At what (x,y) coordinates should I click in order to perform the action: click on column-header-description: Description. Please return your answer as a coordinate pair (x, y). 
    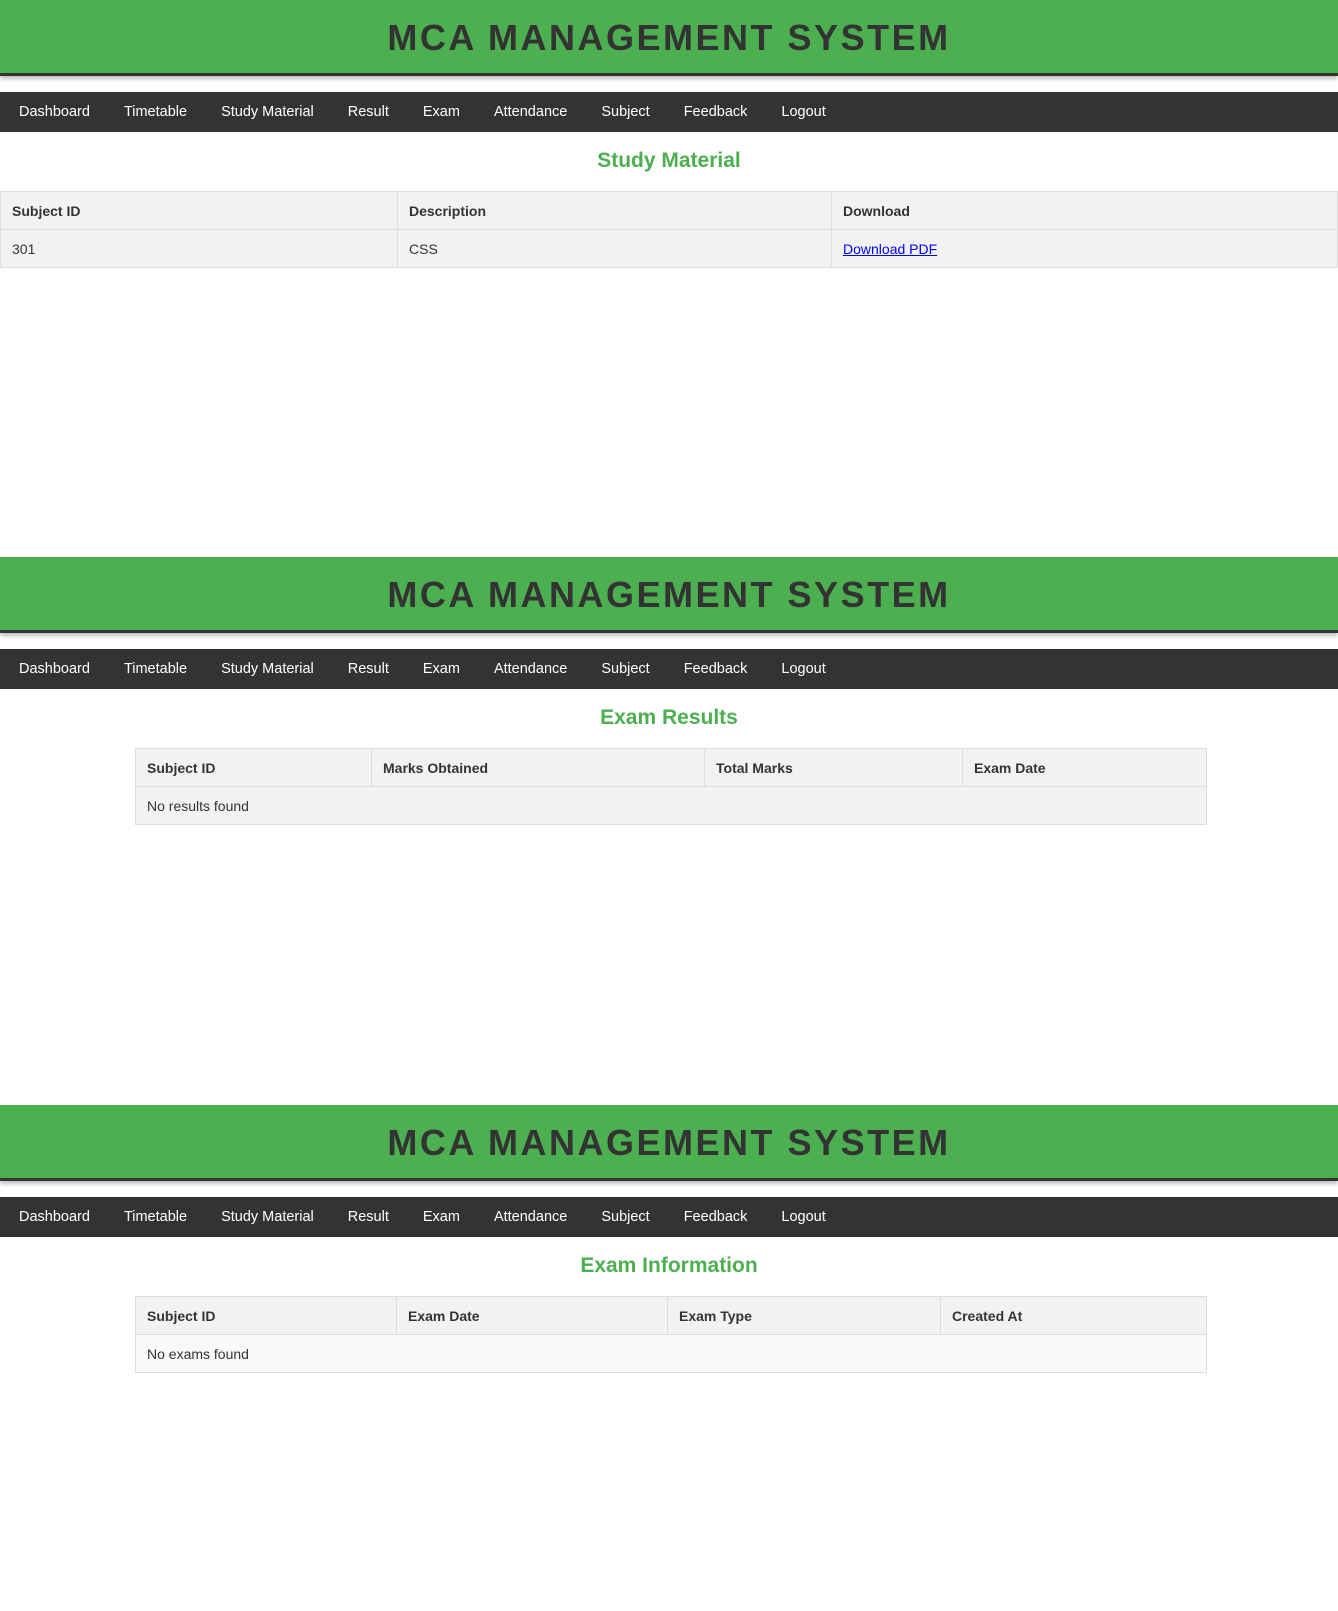
    Looking at the image, I should click on (614, 210).